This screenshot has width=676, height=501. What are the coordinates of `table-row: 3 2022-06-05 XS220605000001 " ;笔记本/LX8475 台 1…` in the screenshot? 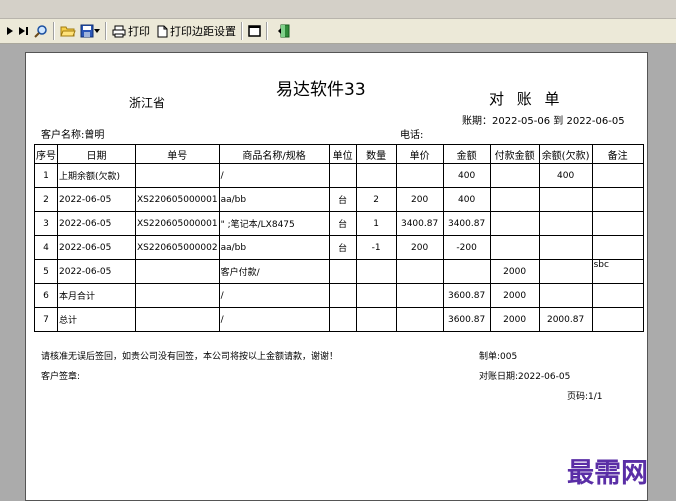 It's located at (339, 223).